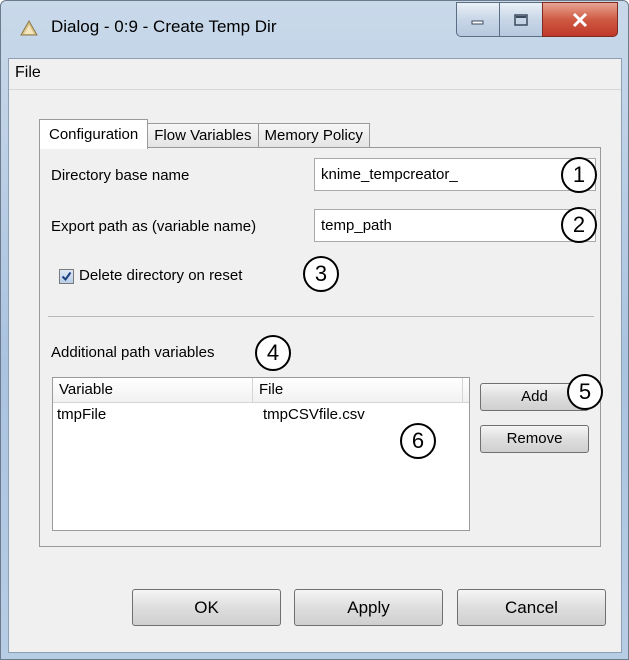 Image resolution: width=629 pixels, height=660 pixels. I want to click on apply-button: Apply, so click(368, 607).